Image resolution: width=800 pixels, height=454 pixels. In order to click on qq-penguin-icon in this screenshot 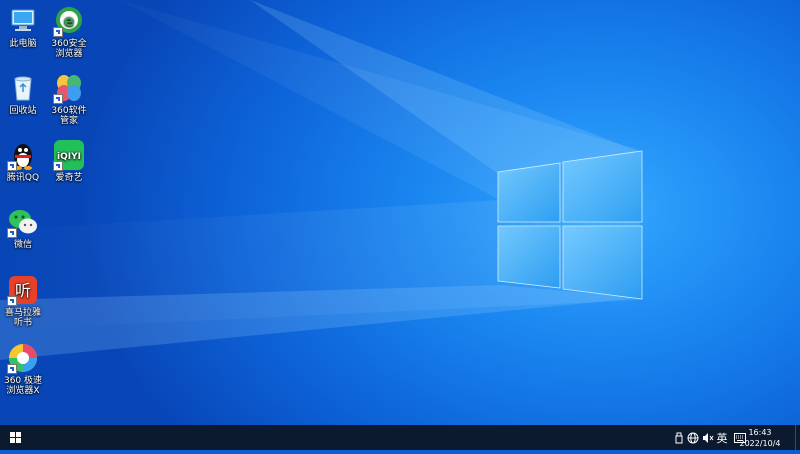, I will do `click(23, 155)`.